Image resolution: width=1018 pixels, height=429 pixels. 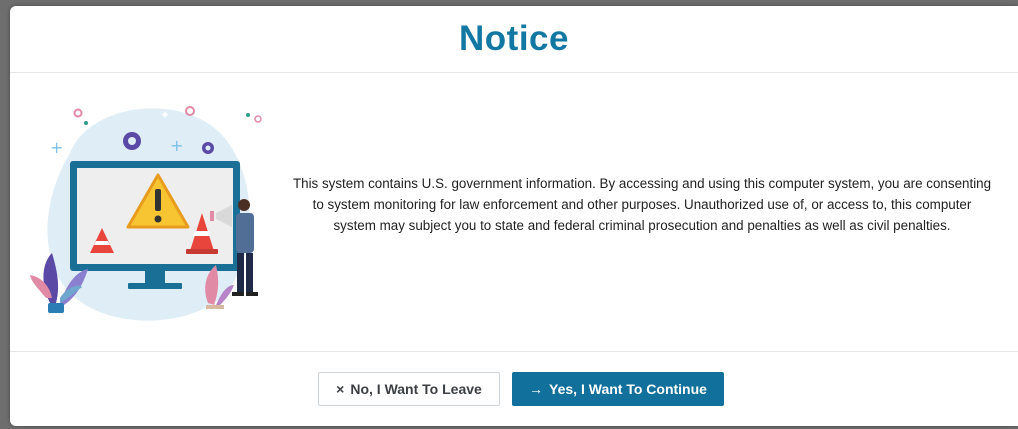 I want to click on continue-button-label: Yes, I Want To Continue, so click(x=628, y=389).